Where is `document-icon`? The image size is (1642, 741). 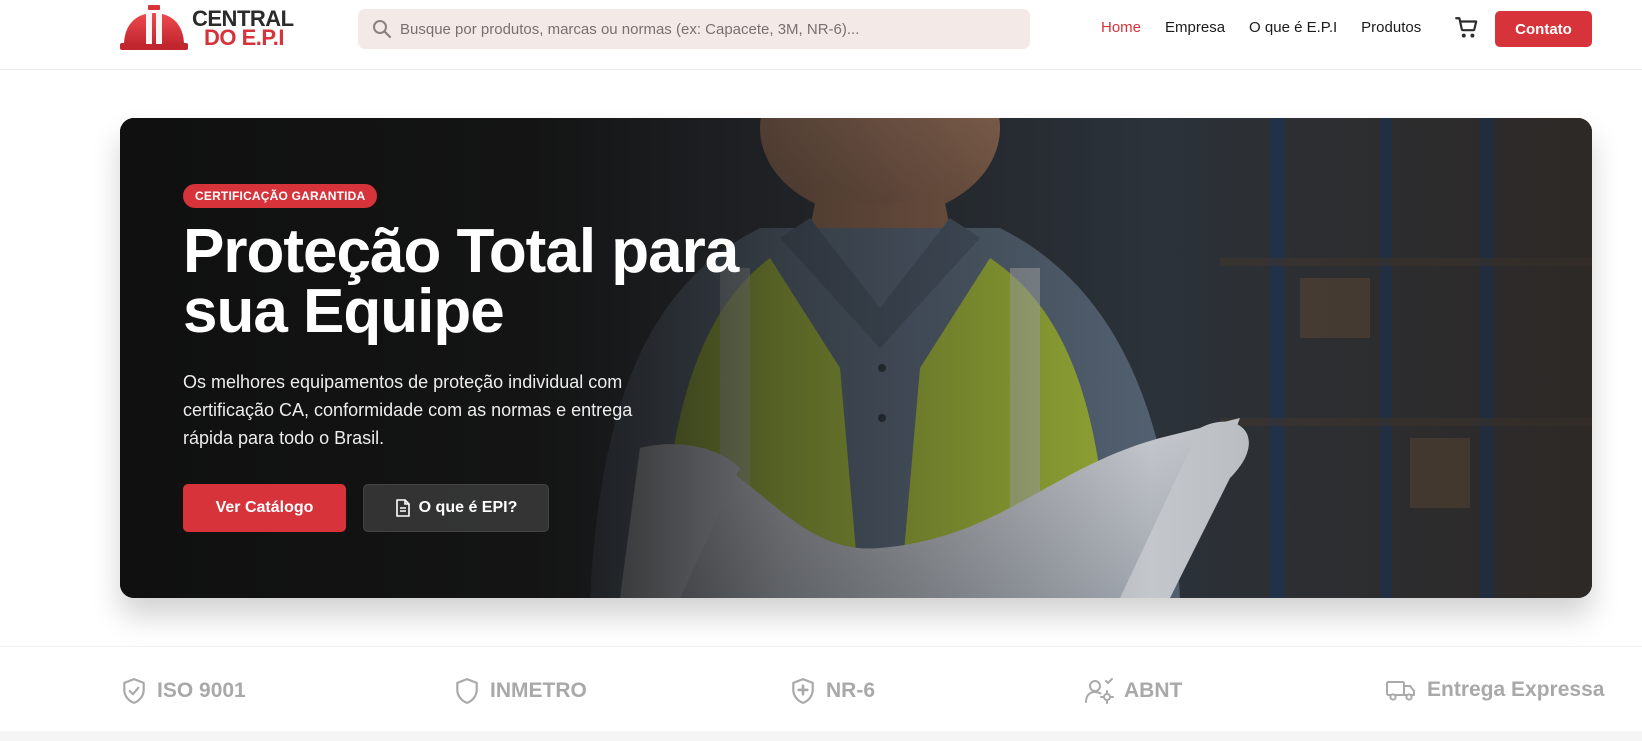 document-icon is located at coordinates (402, 508).